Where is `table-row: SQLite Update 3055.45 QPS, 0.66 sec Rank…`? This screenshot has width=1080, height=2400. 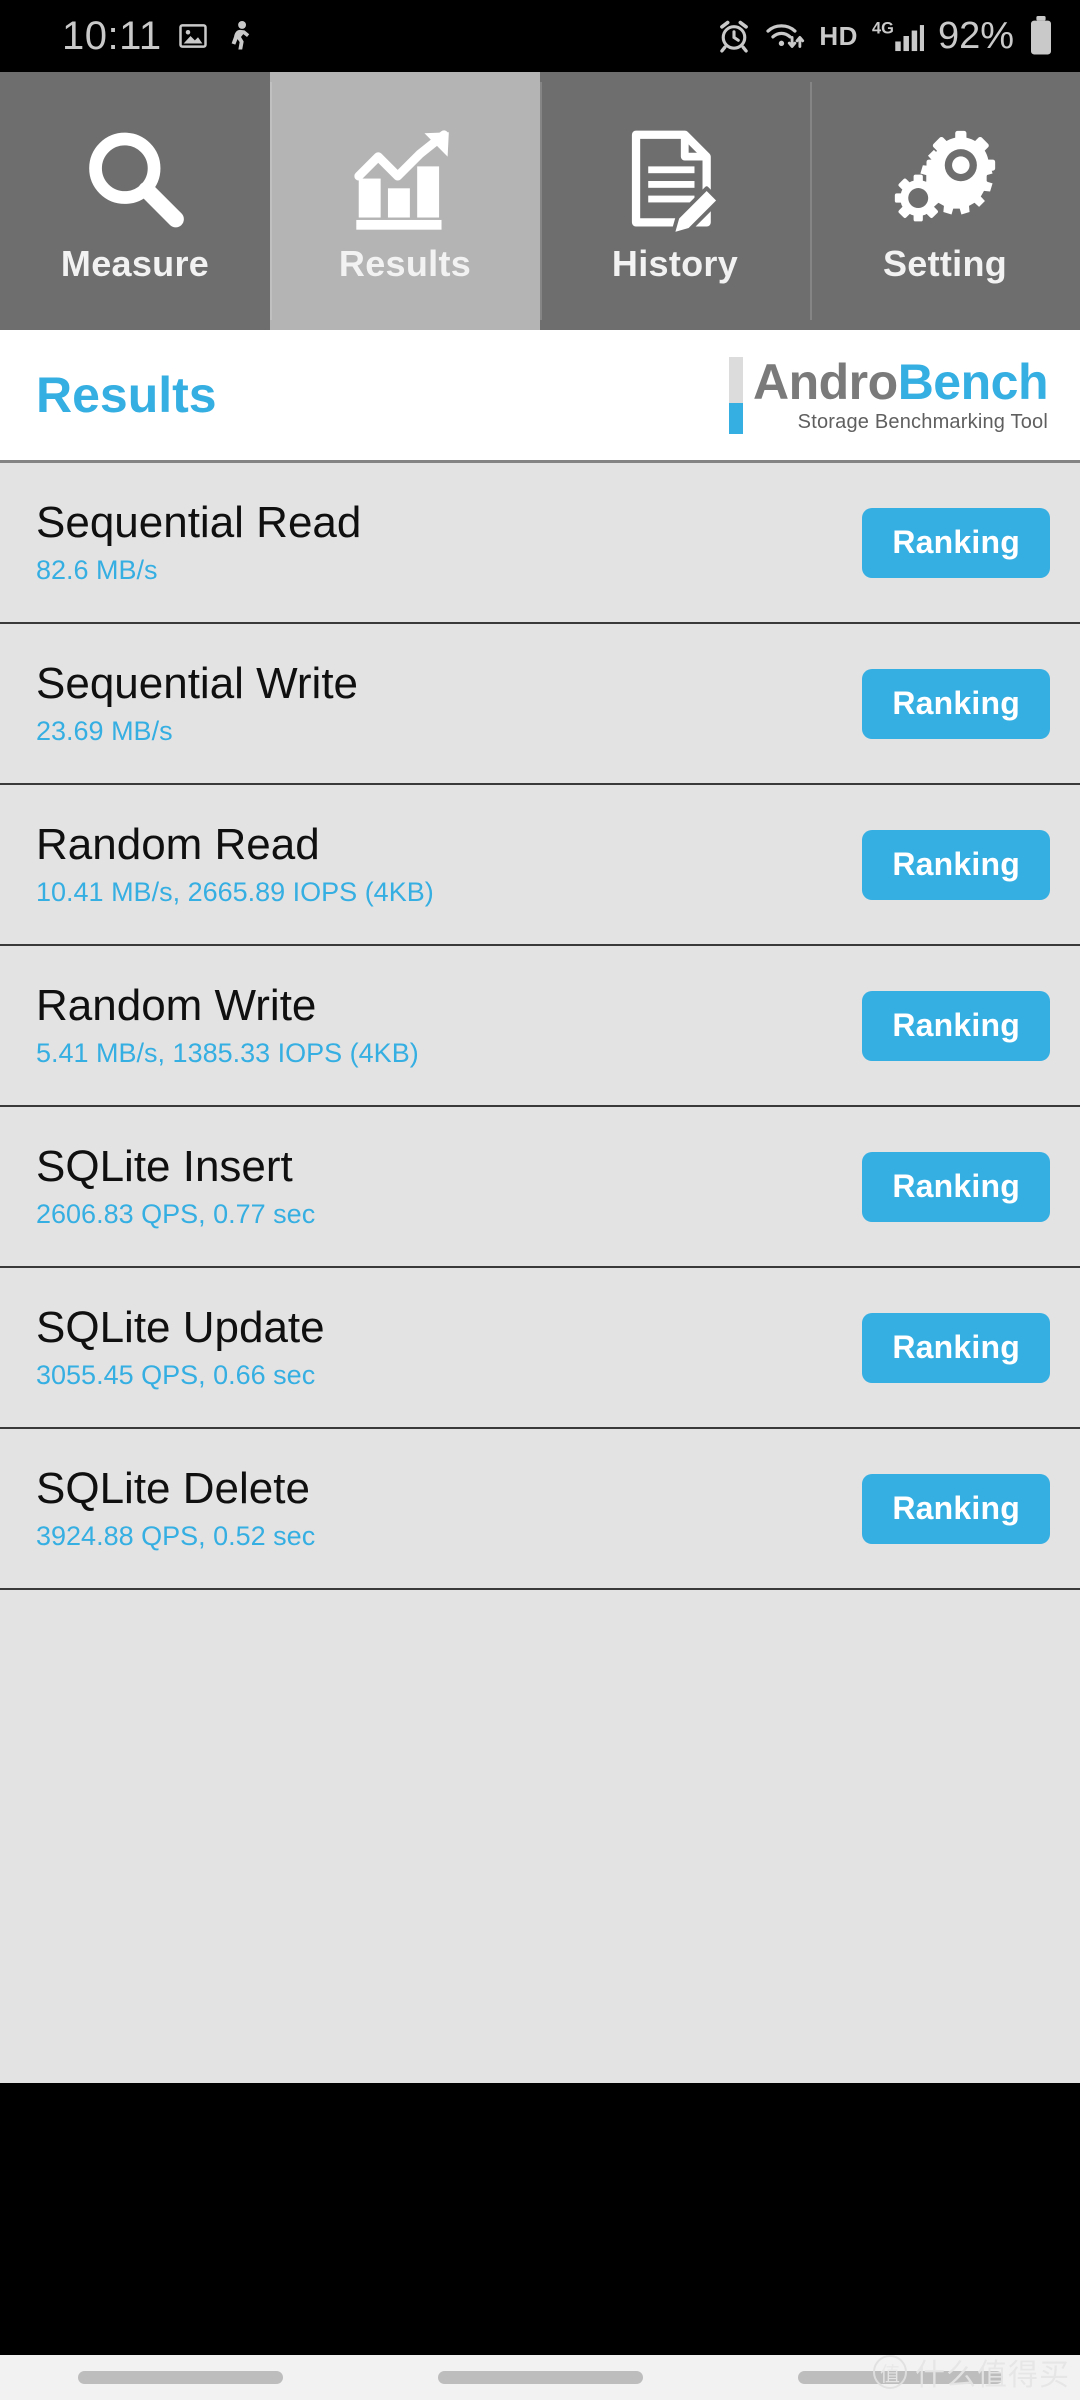 table-row: SQLite Update 3055.45 QPS, 0.66 sec Rank… is located at coordinates (540, 1348).